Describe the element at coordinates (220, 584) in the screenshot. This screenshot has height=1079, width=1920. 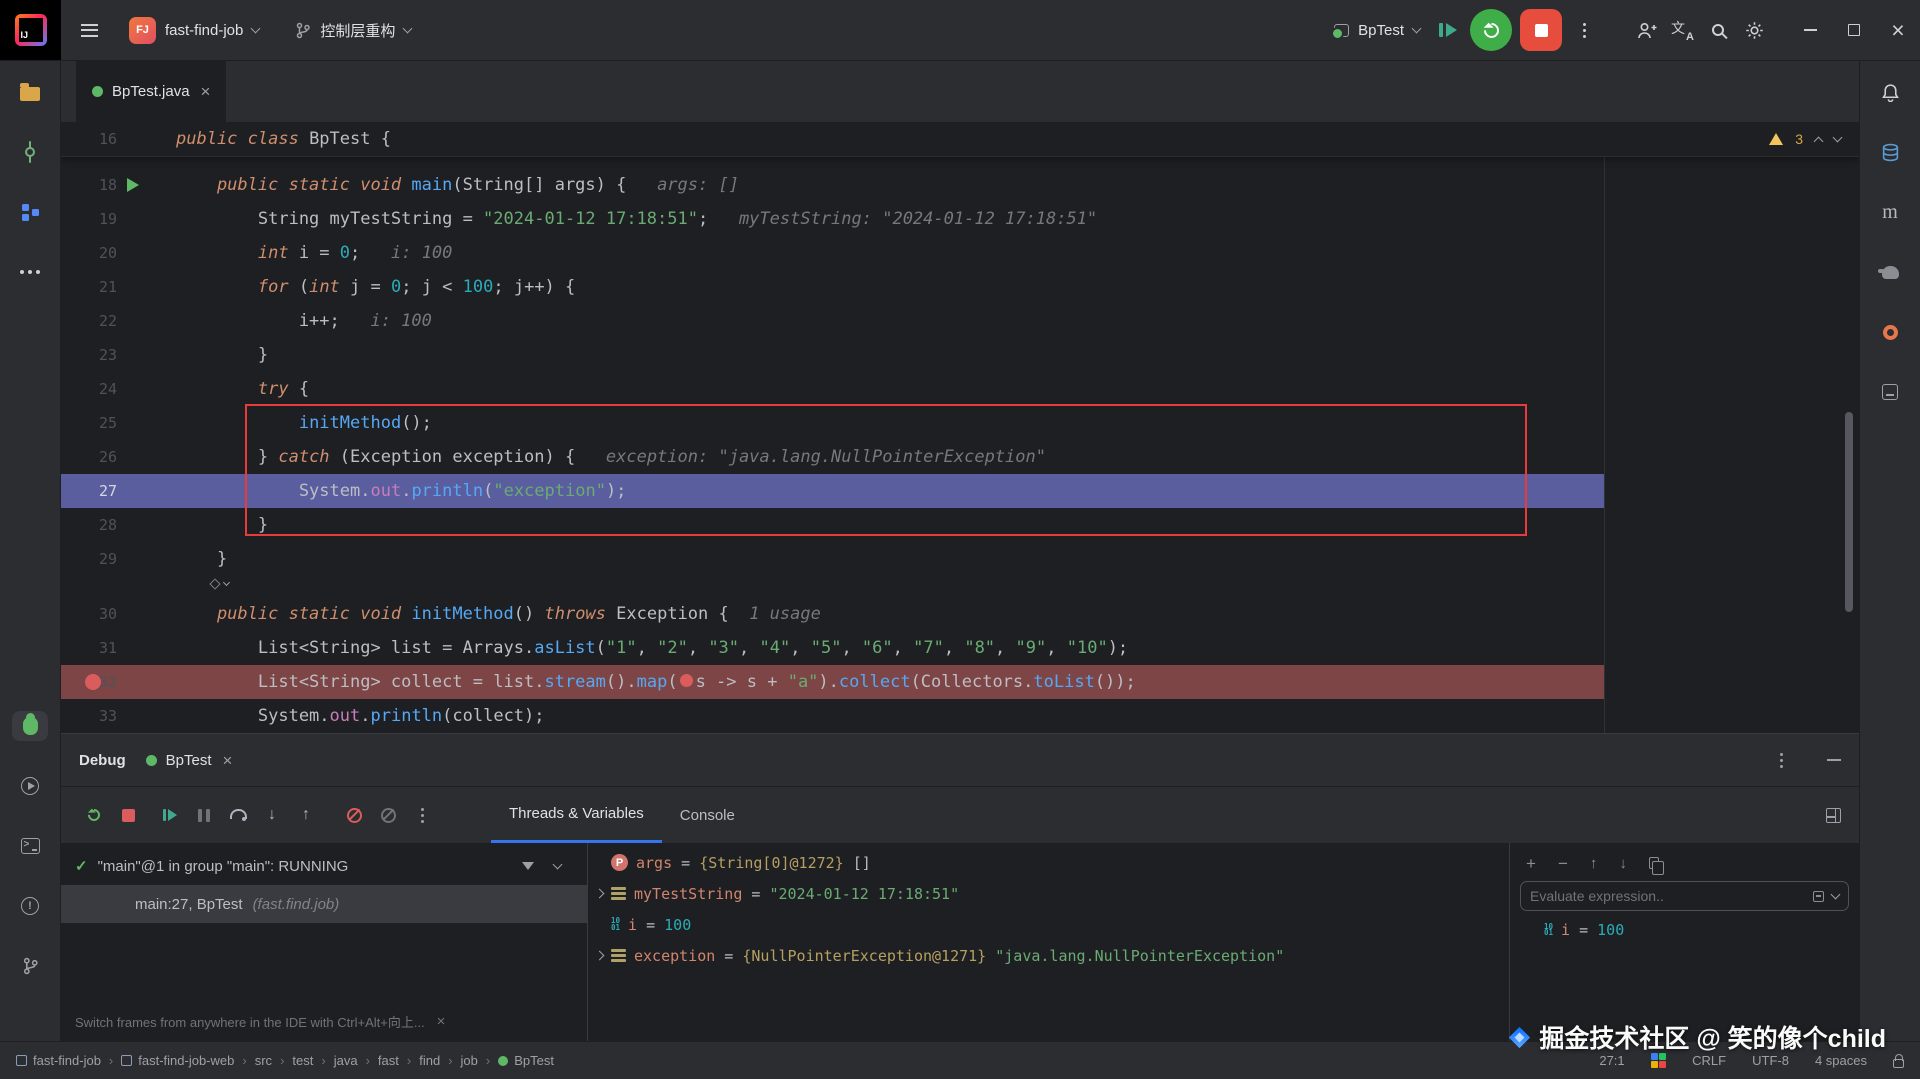
I see `inlay-gear-icon` at that location.